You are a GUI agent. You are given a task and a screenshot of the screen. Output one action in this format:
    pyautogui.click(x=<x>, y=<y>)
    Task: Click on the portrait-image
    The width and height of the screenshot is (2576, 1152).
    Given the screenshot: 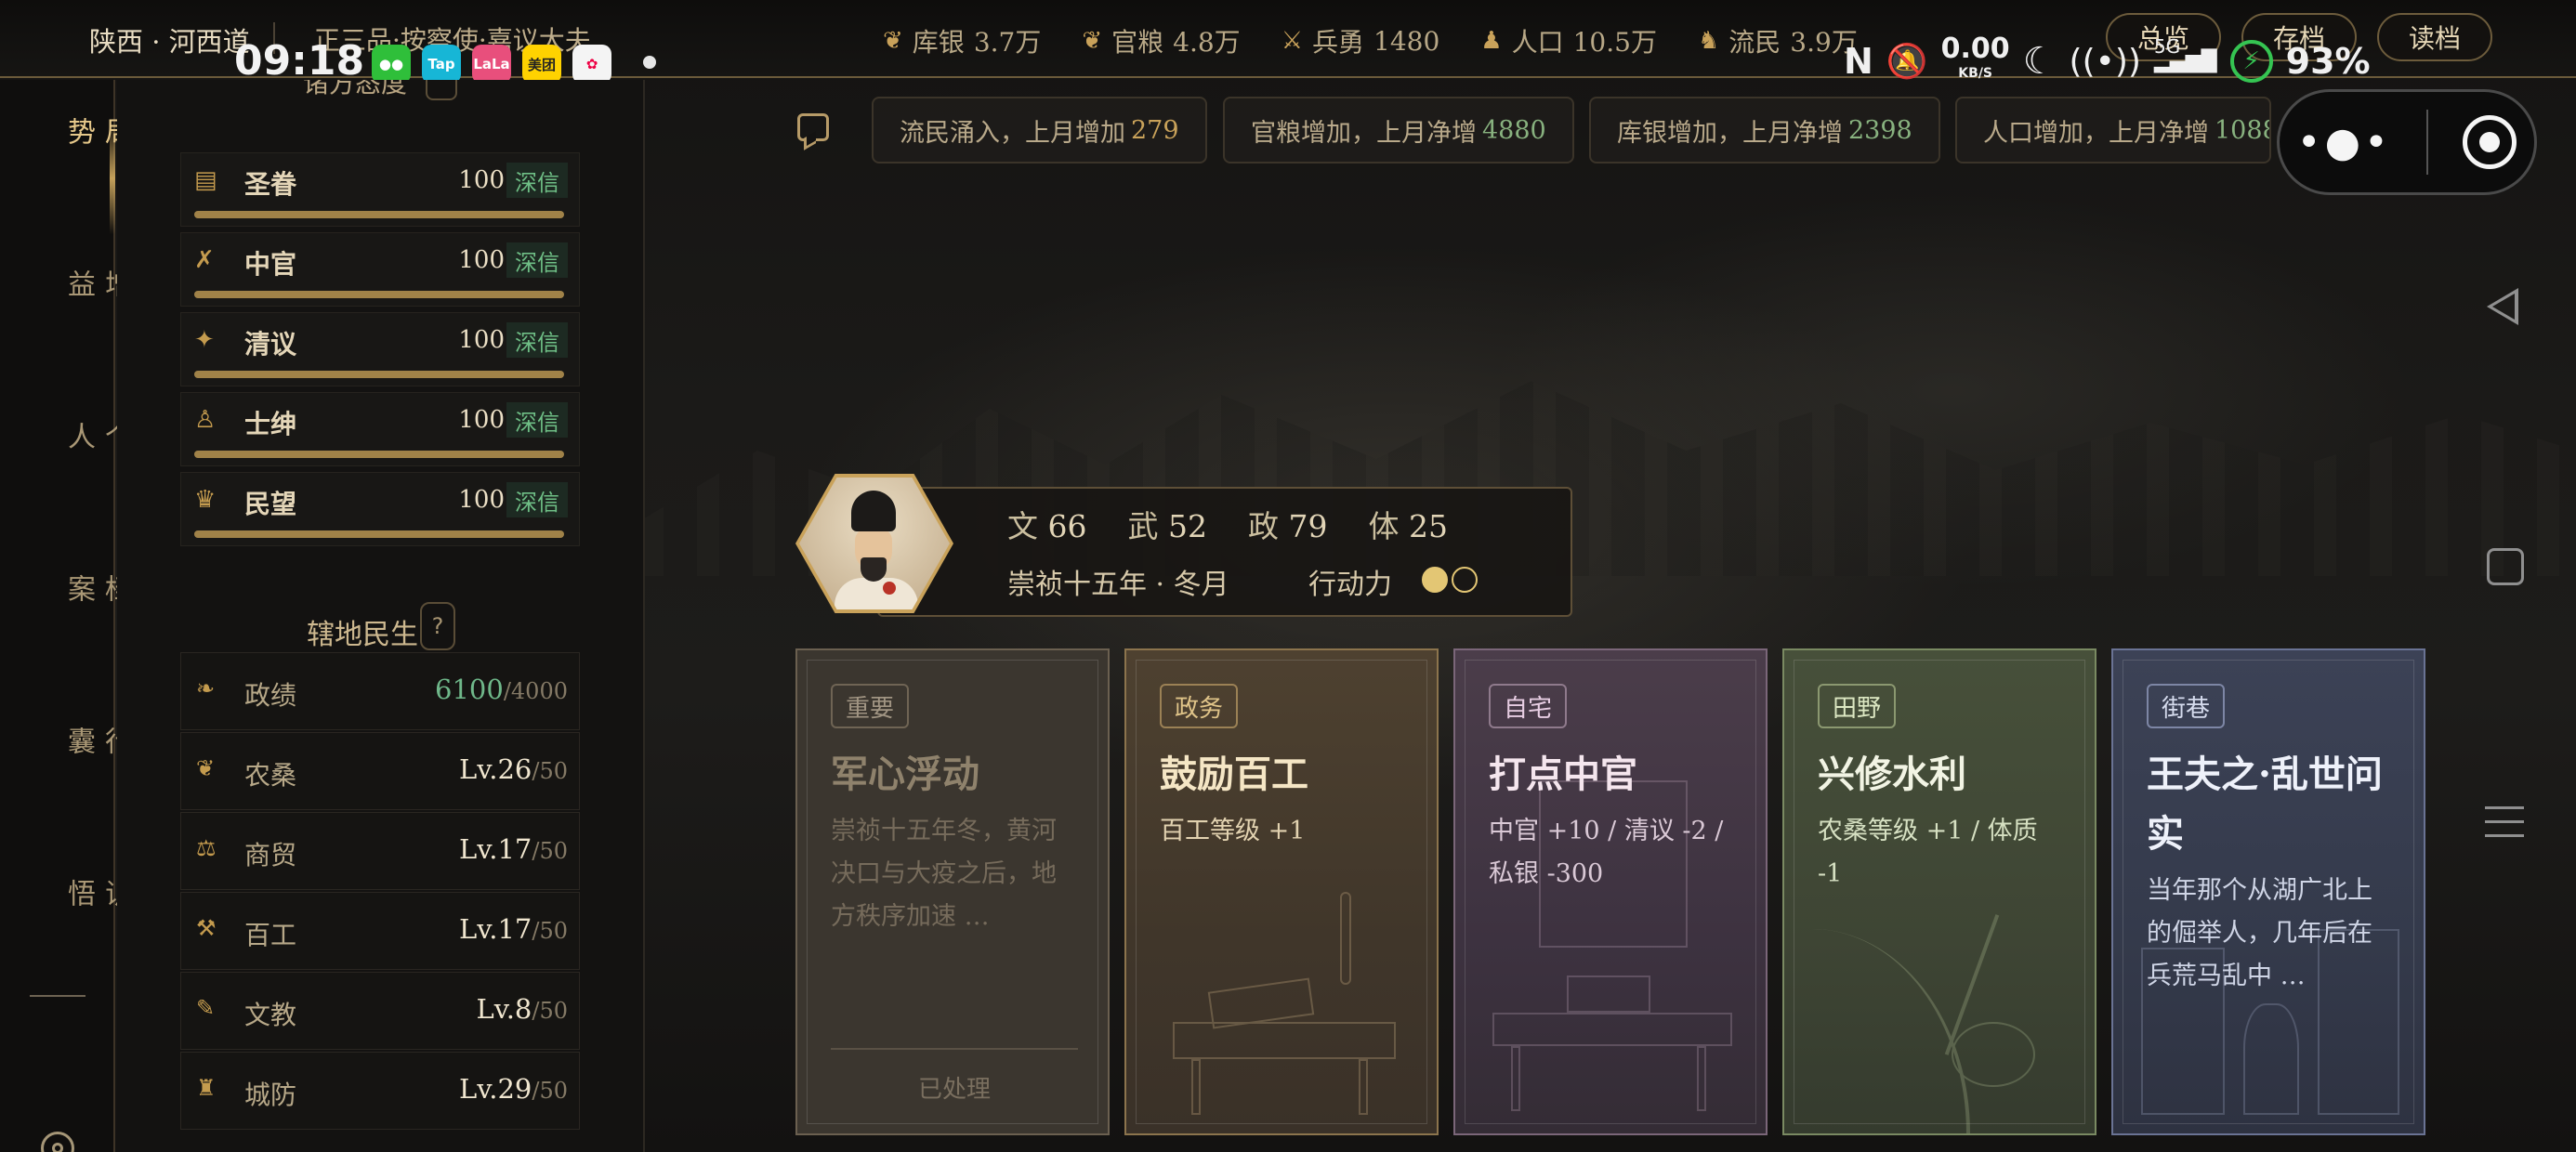 What is the action you would take?
    pyautogui.click(x=874, y=543)
    